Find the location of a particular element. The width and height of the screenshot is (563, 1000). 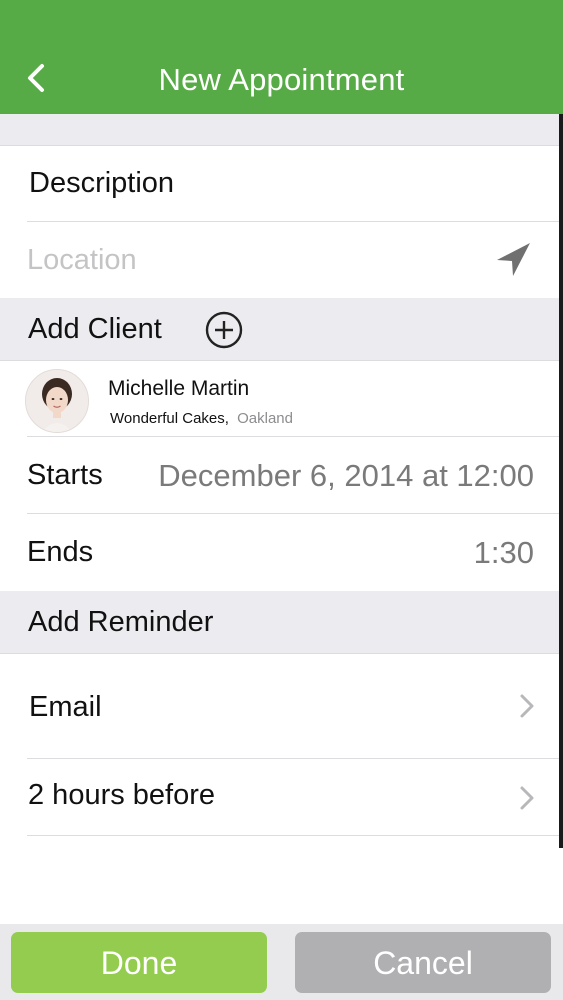

header-bar: New Appointment is located at coordinates (281, 57).